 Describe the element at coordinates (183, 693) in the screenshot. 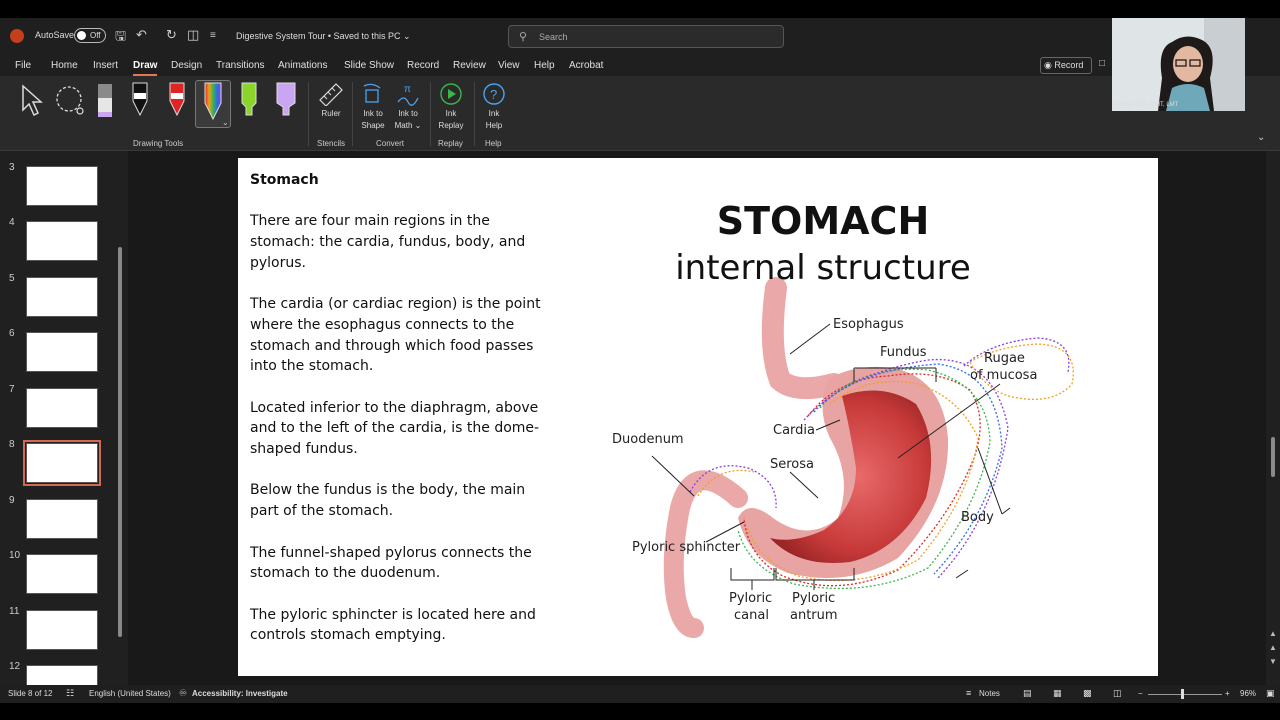

I see `accessibility-icon: ♾` at that location.